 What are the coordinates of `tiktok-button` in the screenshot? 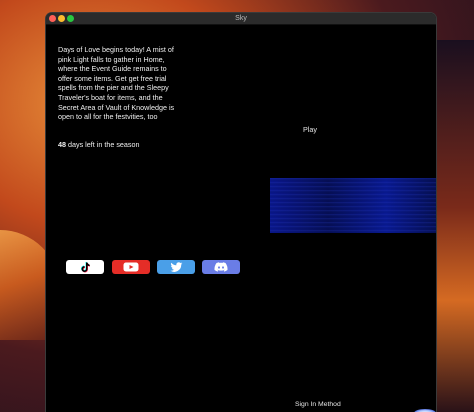 It's located at (85, 267).